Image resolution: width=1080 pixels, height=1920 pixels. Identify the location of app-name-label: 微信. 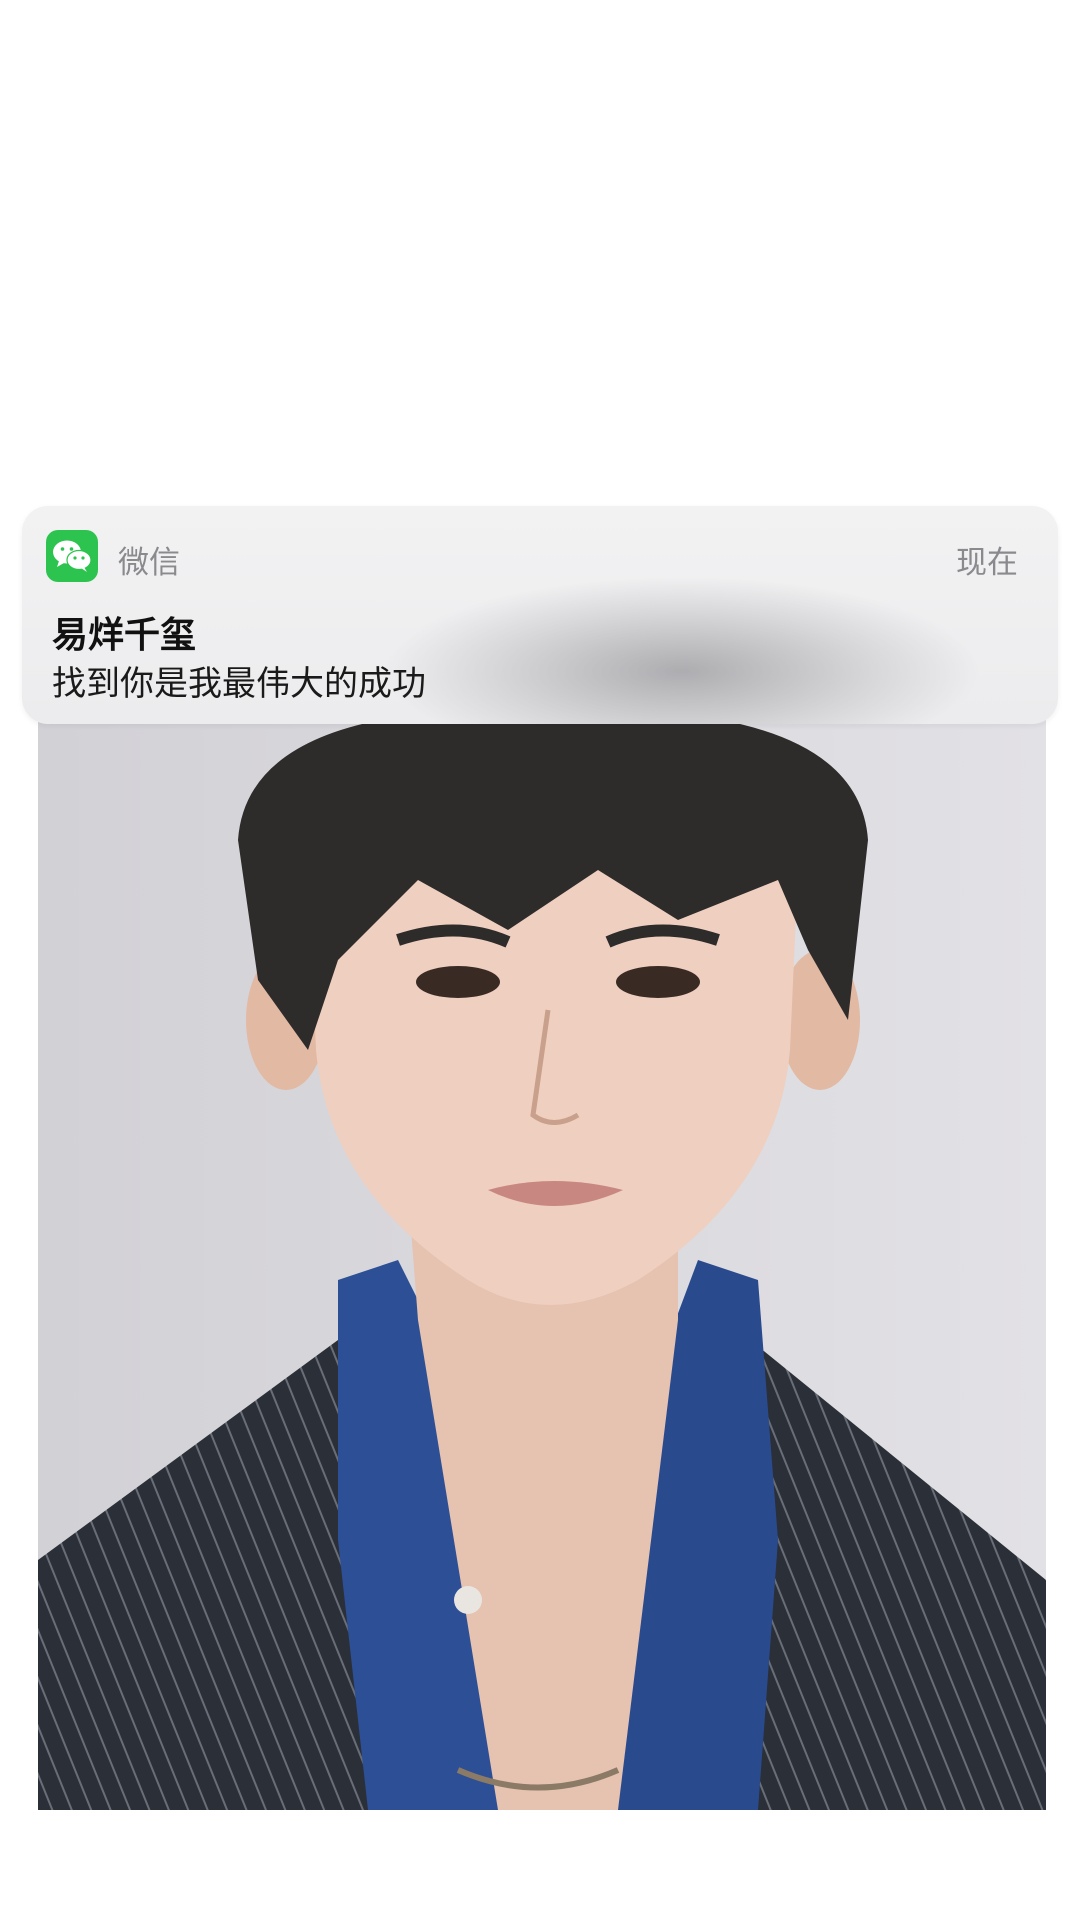
(149, 563).